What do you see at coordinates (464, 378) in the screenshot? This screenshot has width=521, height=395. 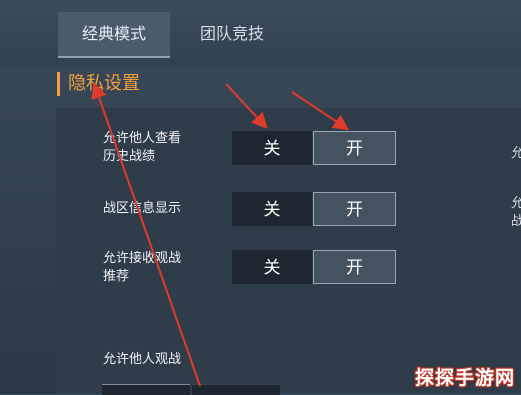 I see `site-watermark-logo: 探探手游网` at bounding box center [464, 378].